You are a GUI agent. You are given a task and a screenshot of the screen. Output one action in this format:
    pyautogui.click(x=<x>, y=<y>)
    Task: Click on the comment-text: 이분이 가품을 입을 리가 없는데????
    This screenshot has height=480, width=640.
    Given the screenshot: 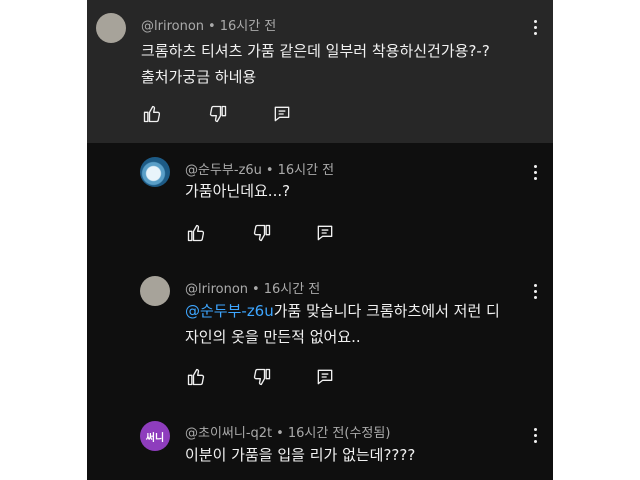 What is the action you would take?
    pyautogui.click(x=355, y=455)
    